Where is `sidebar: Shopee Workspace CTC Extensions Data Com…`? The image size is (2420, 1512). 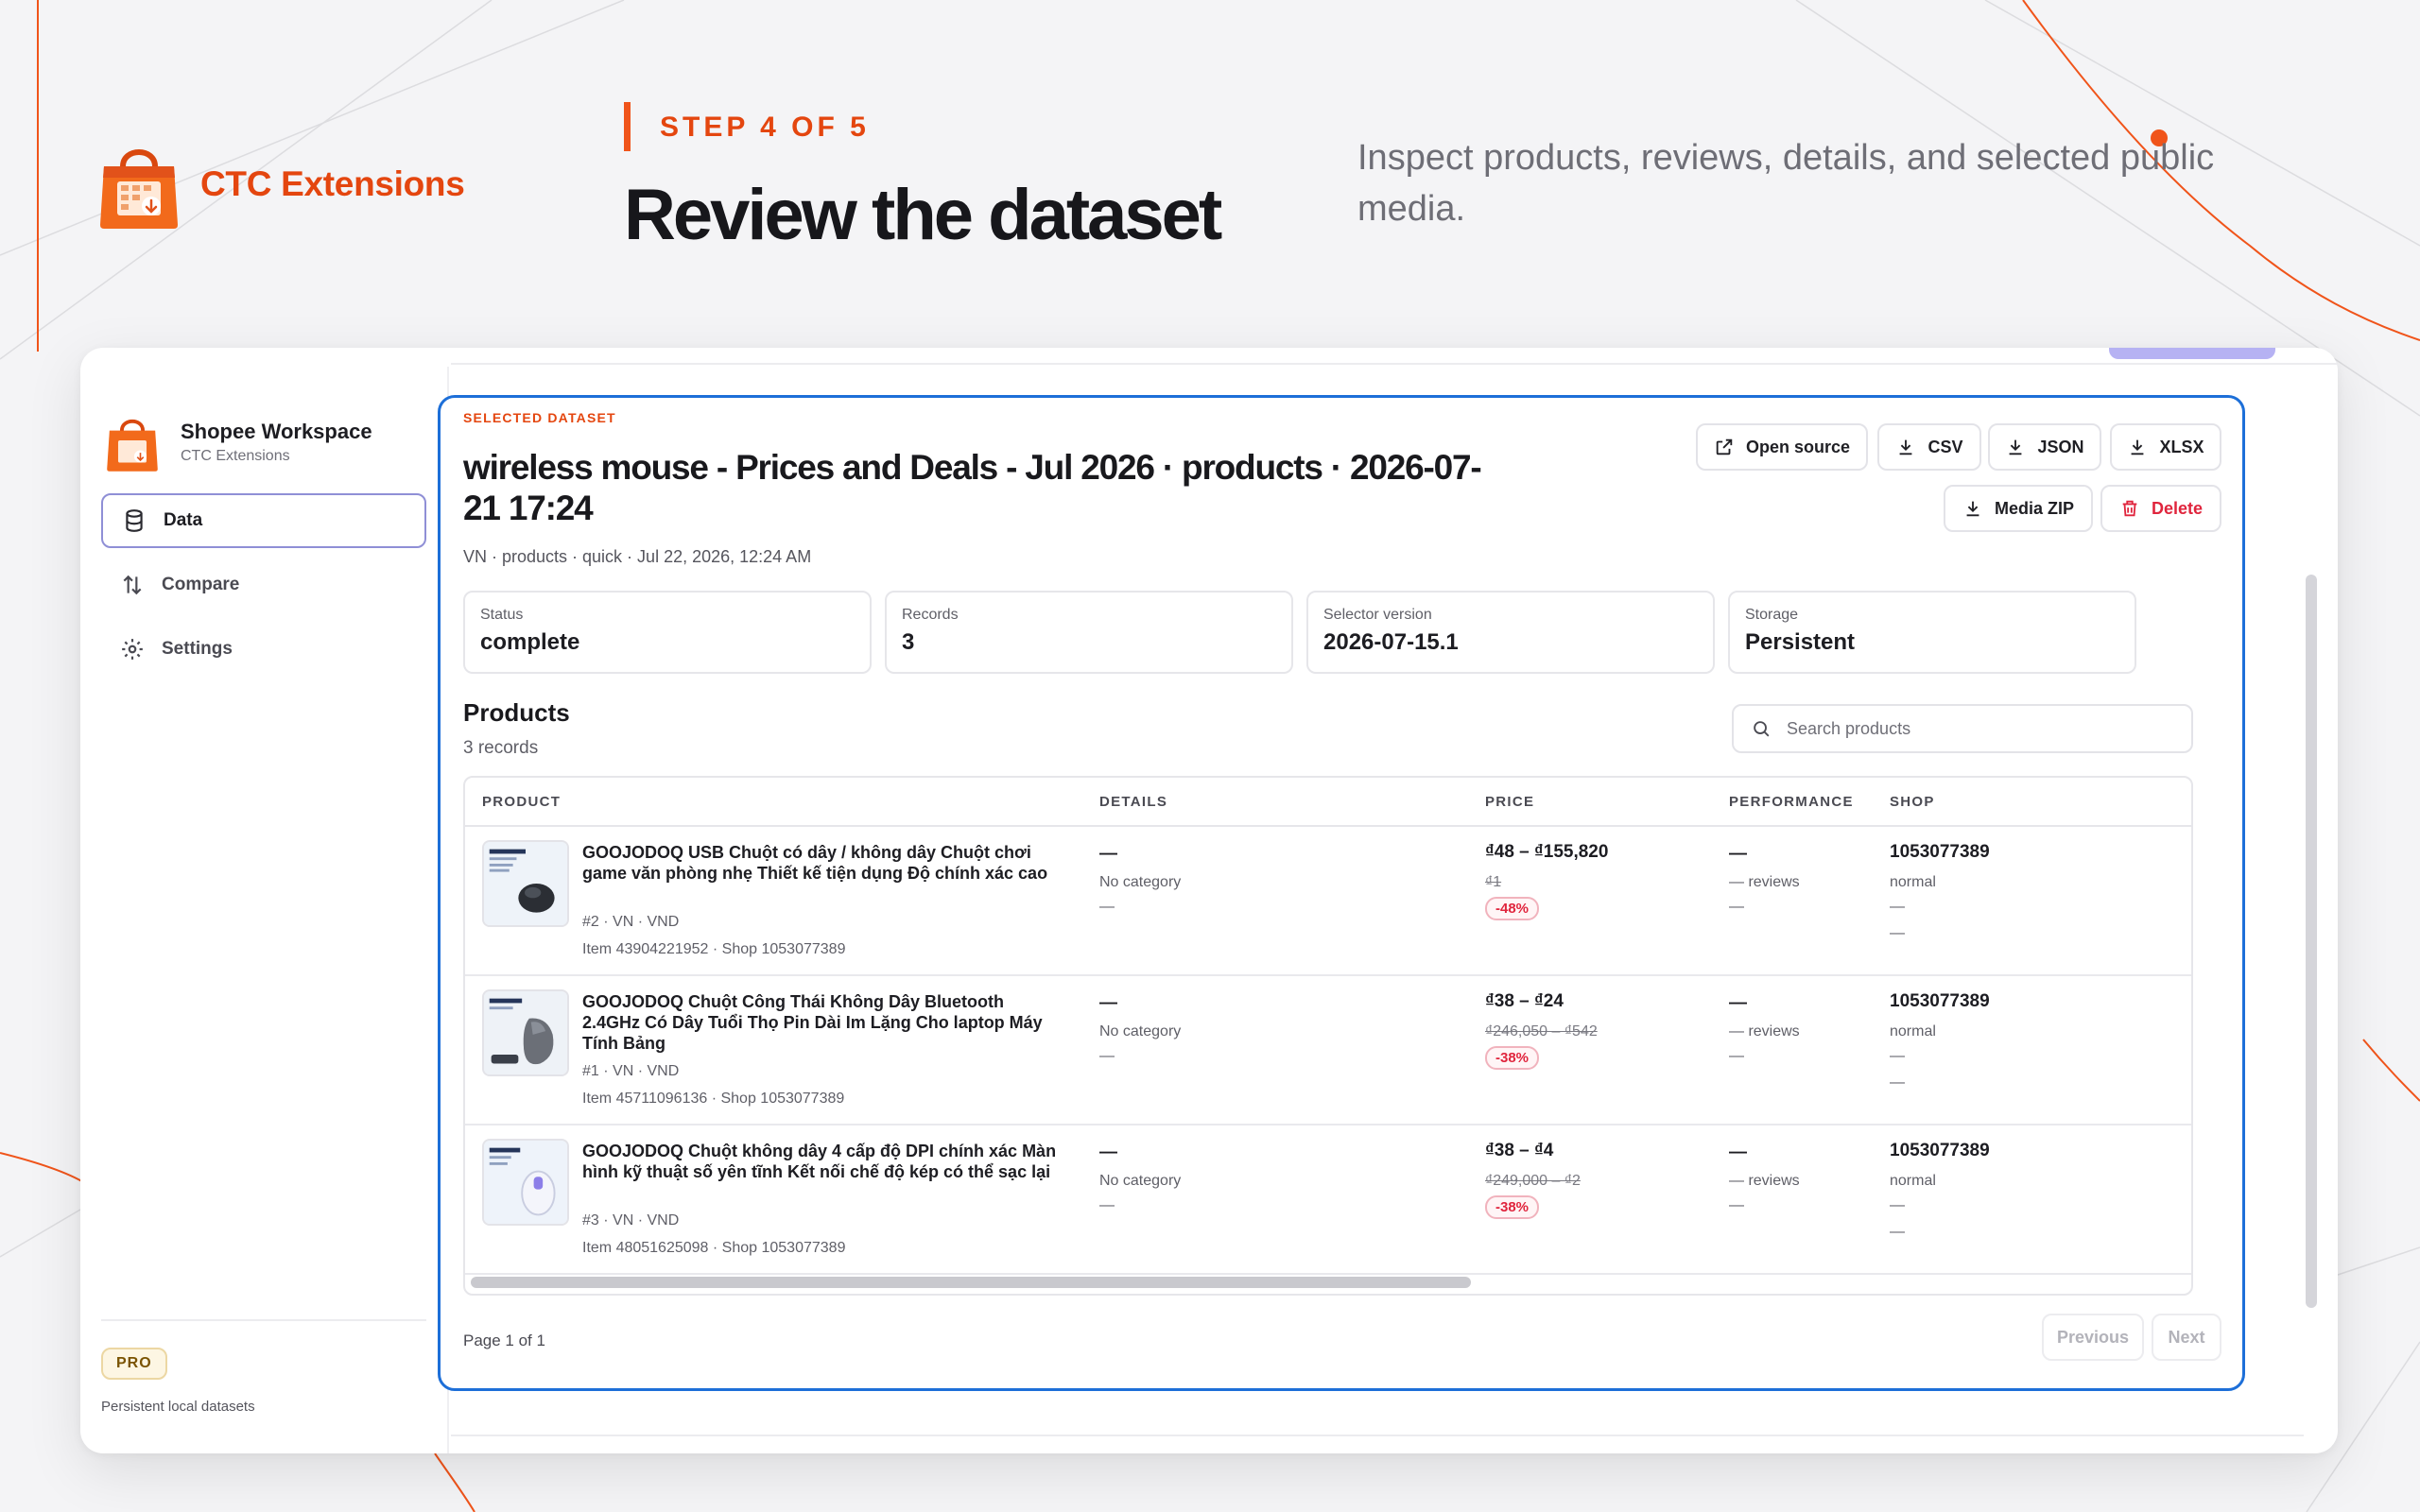 sidebar: Shopee Workspace CTC Extensions Data Com… is located at coordinates (264, 910).